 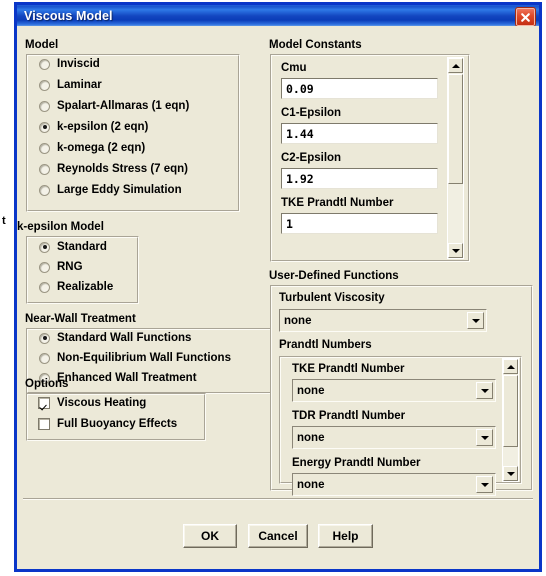 I want to click on option-checkbox-full-buoyancy-effects: Full Buoyancy Effects, so click(x=107, y=424).